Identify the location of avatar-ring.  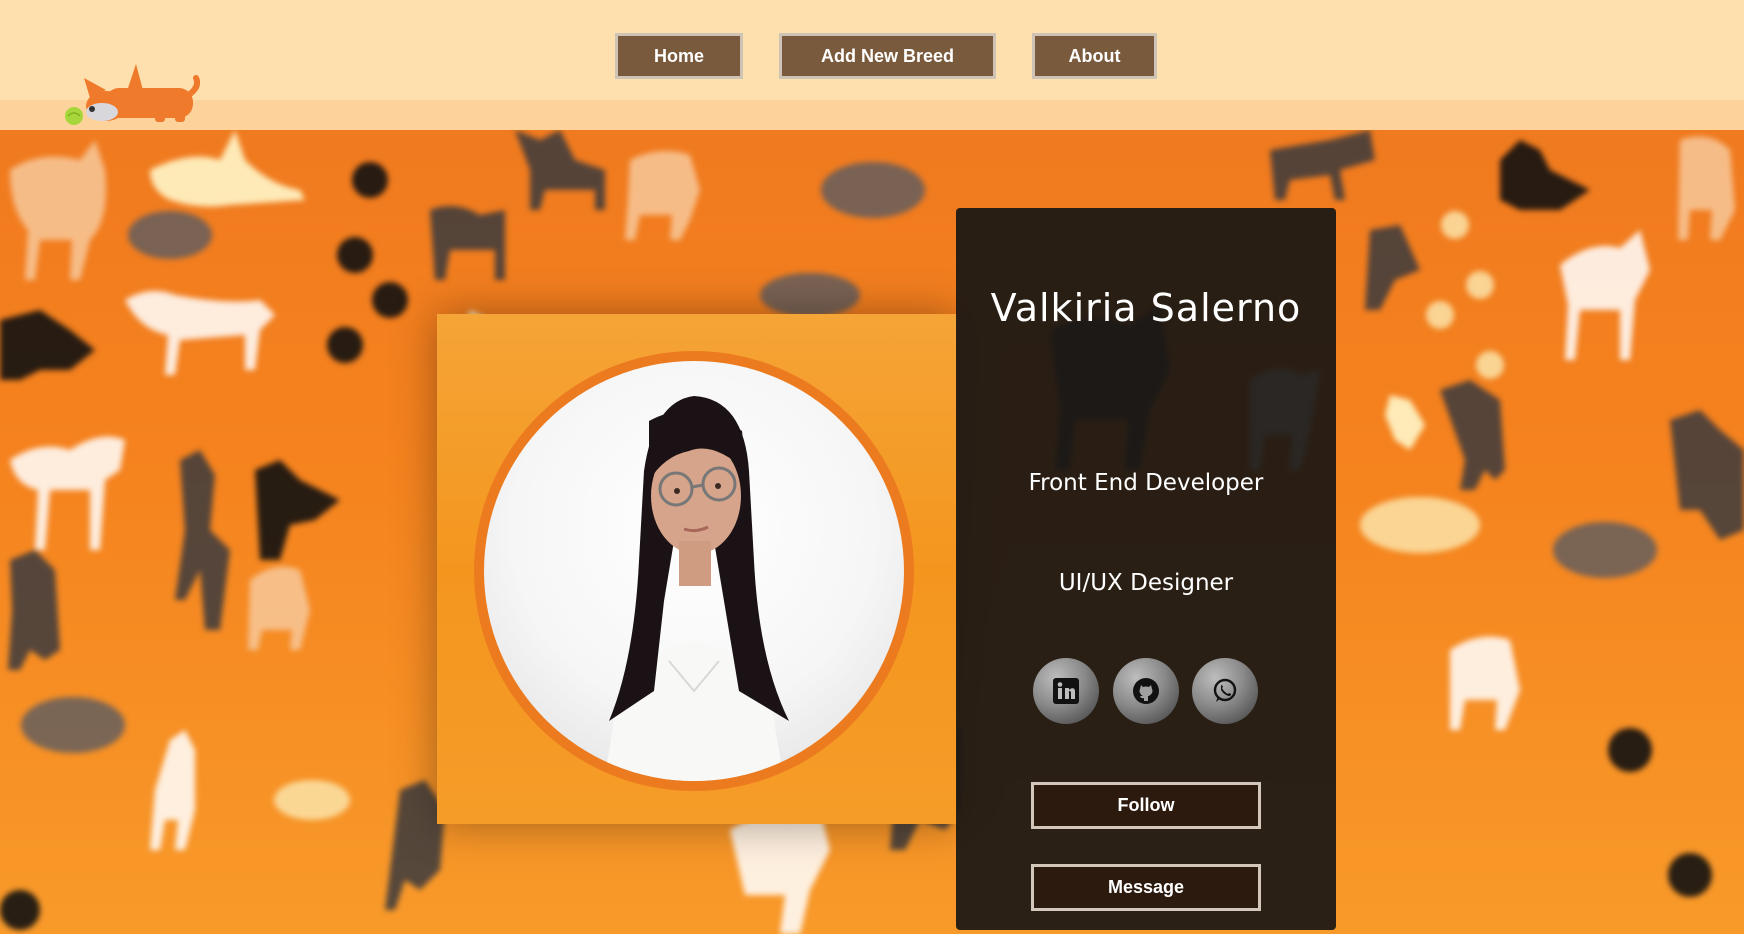
(694, 571).